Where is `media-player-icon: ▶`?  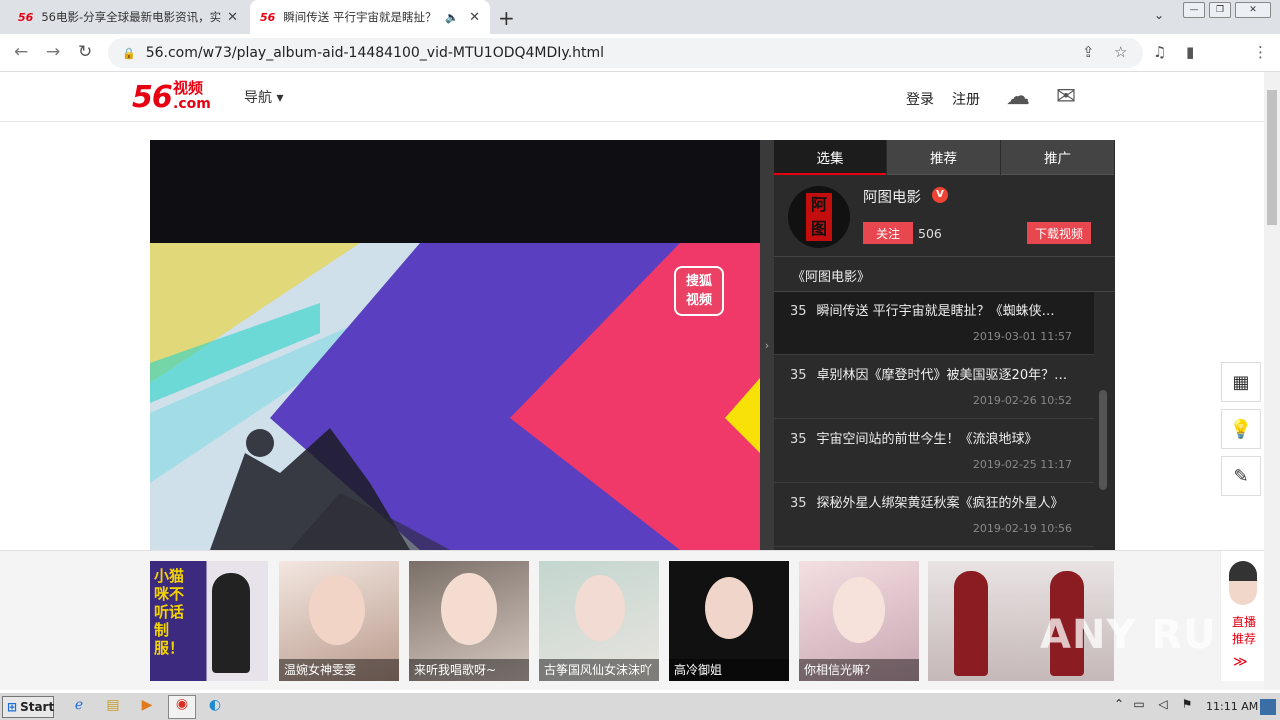
media-player-icon: ▶ is located at coordinates (147, 707).